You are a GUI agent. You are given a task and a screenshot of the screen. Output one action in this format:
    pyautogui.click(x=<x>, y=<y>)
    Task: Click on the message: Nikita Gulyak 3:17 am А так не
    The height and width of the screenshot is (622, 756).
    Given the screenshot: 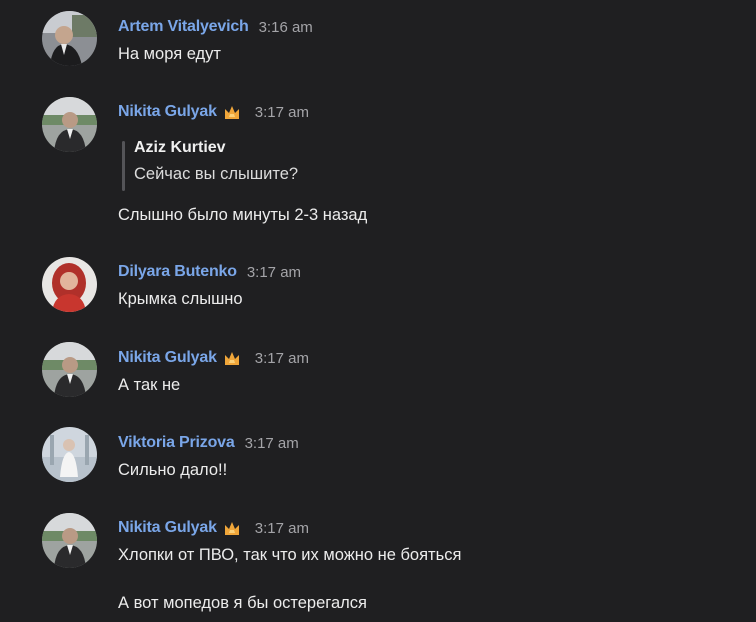 What is the action you would take?
    pyautogui.click(x=378, y=372)
    